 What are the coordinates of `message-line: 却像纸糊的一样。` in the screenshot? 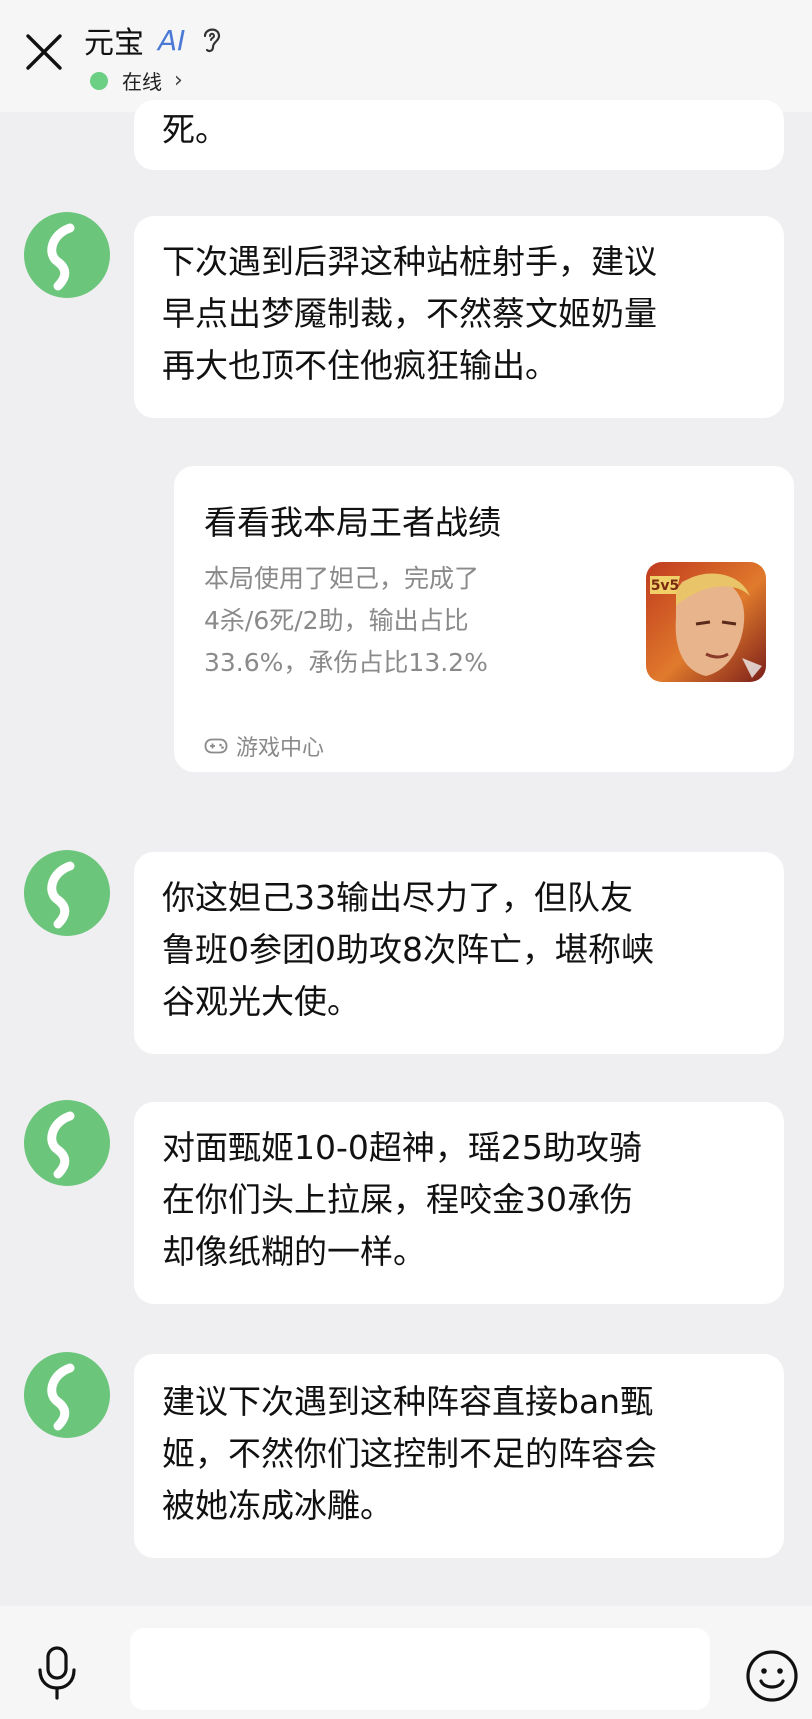 It's located at (294, 1251).